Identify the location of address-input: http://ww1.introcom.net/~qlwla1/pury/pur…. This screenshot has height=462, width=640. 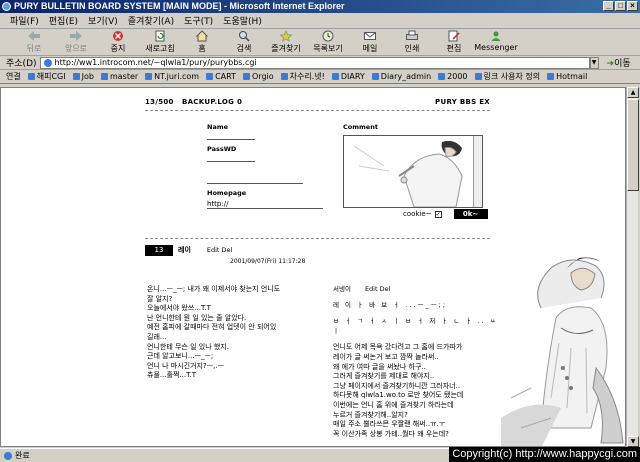
(314, 62).